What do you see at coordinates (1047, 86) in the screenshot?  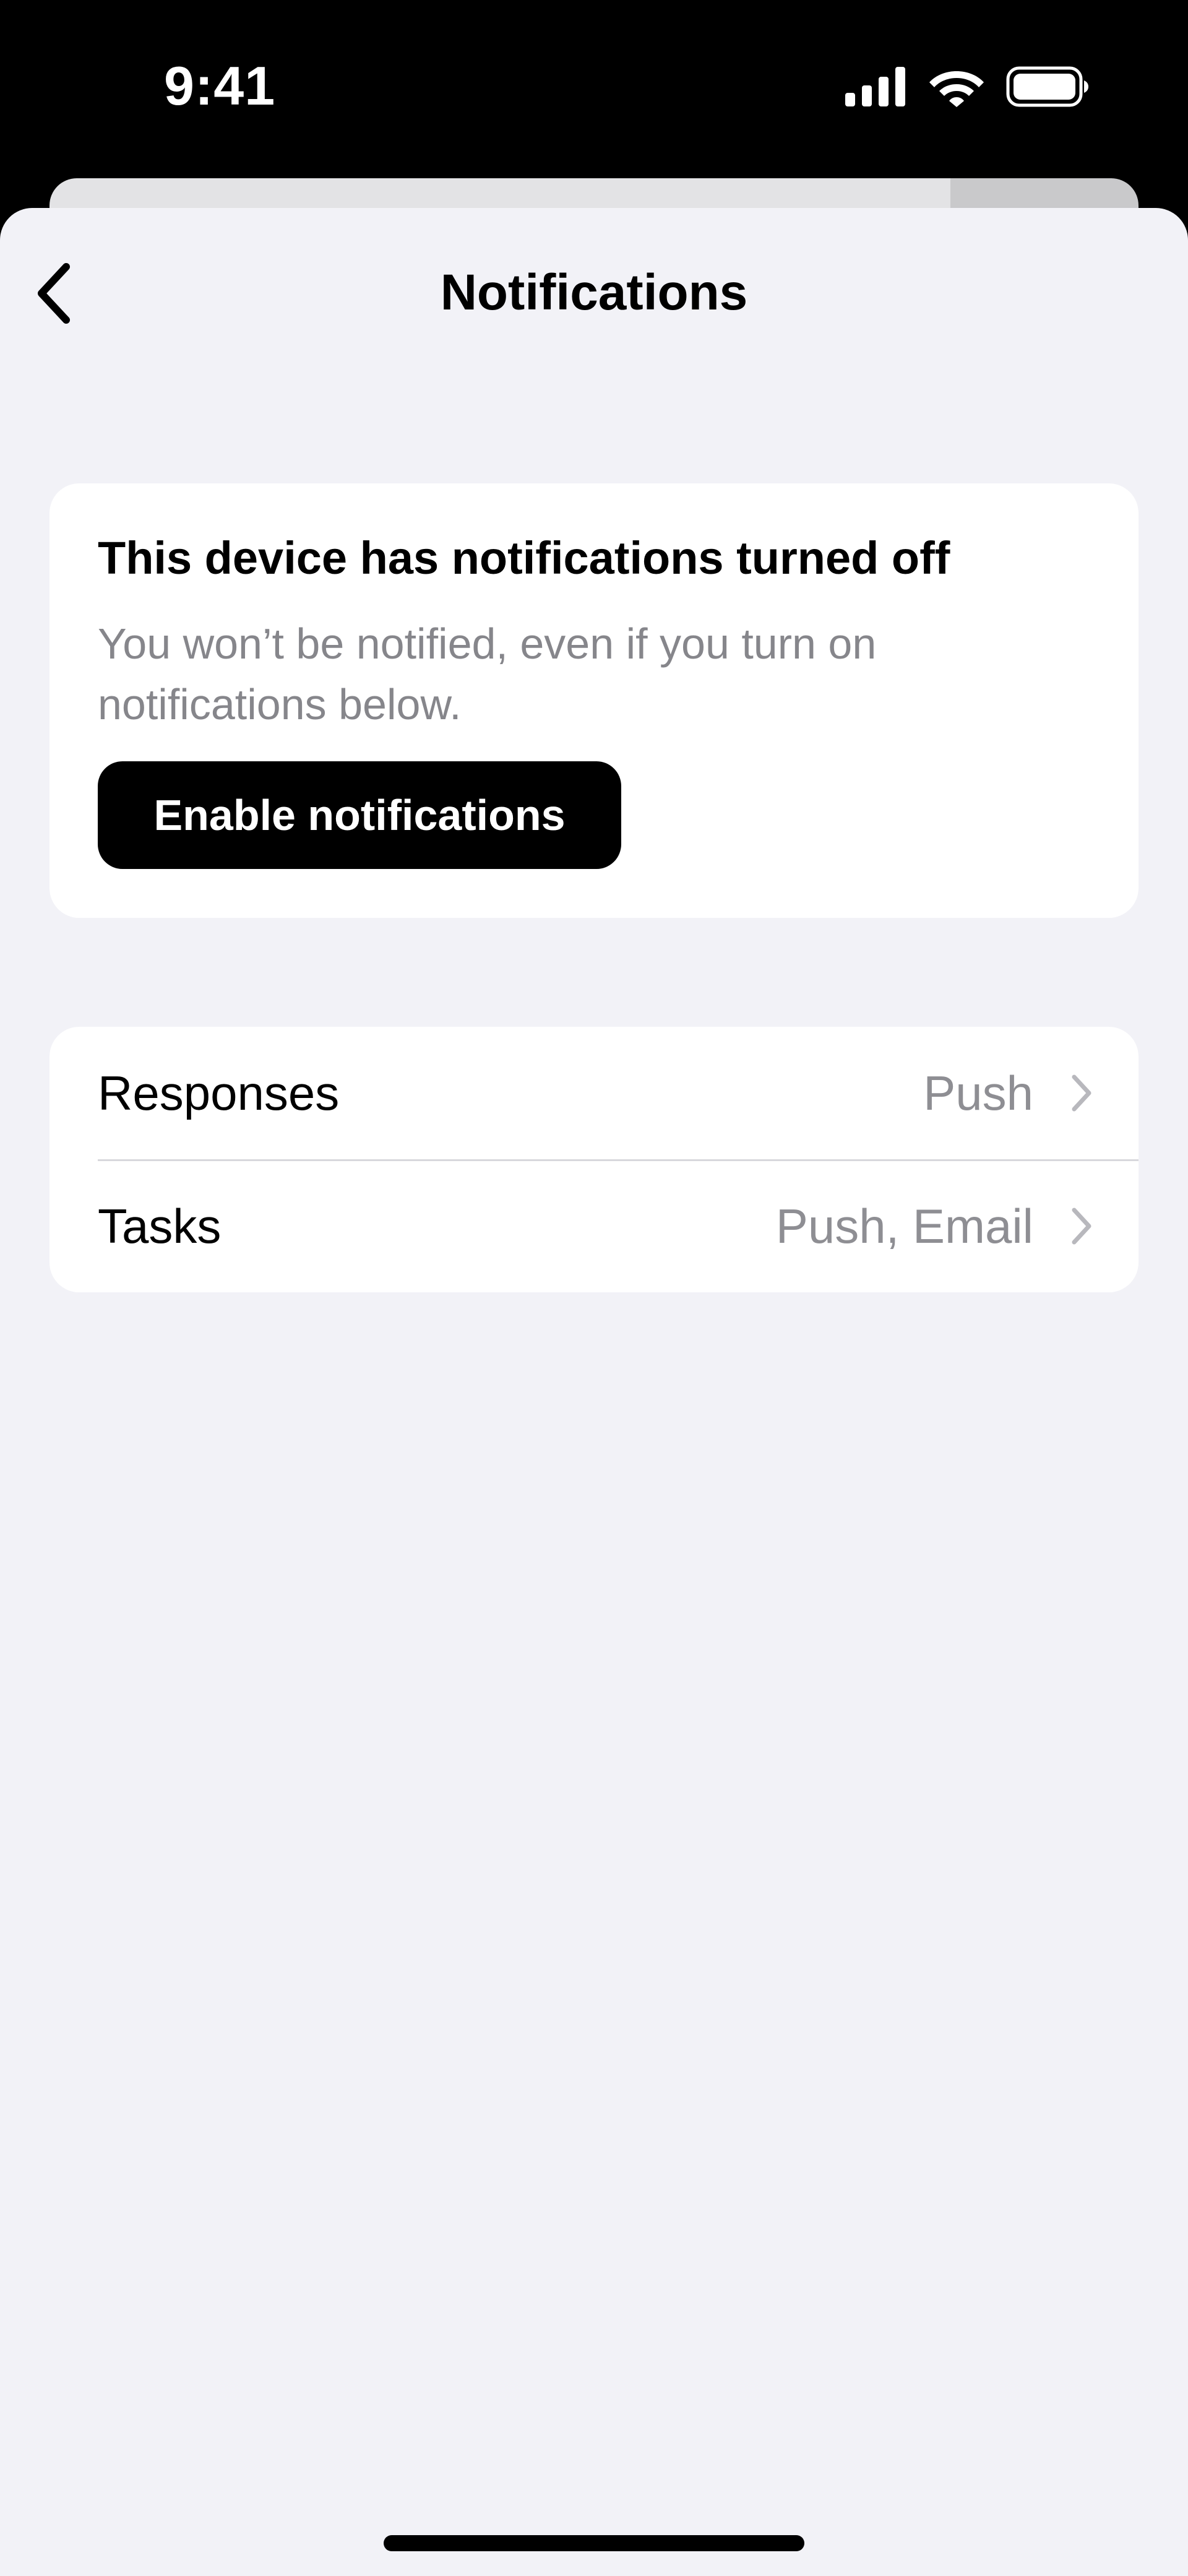 I see `battery-icon` at bounding box center [1047, 86].